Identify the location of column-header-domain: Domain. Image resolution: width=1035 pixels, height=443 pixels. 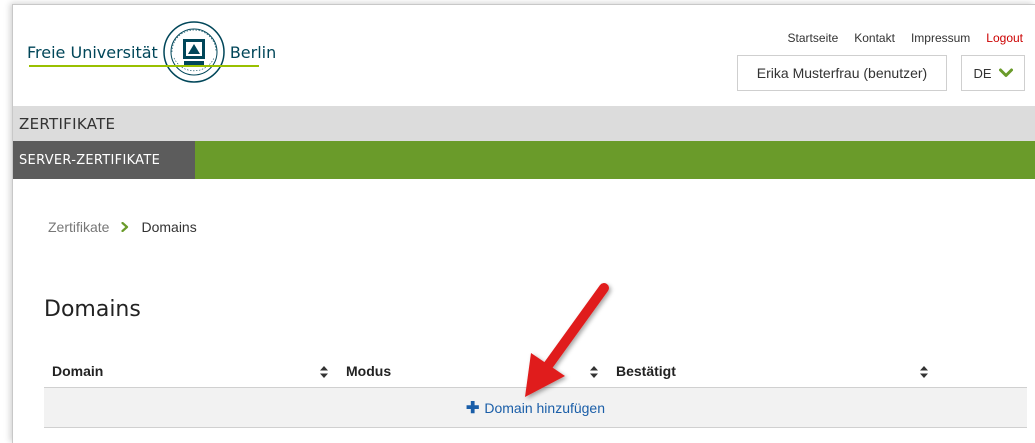
(191, 371).